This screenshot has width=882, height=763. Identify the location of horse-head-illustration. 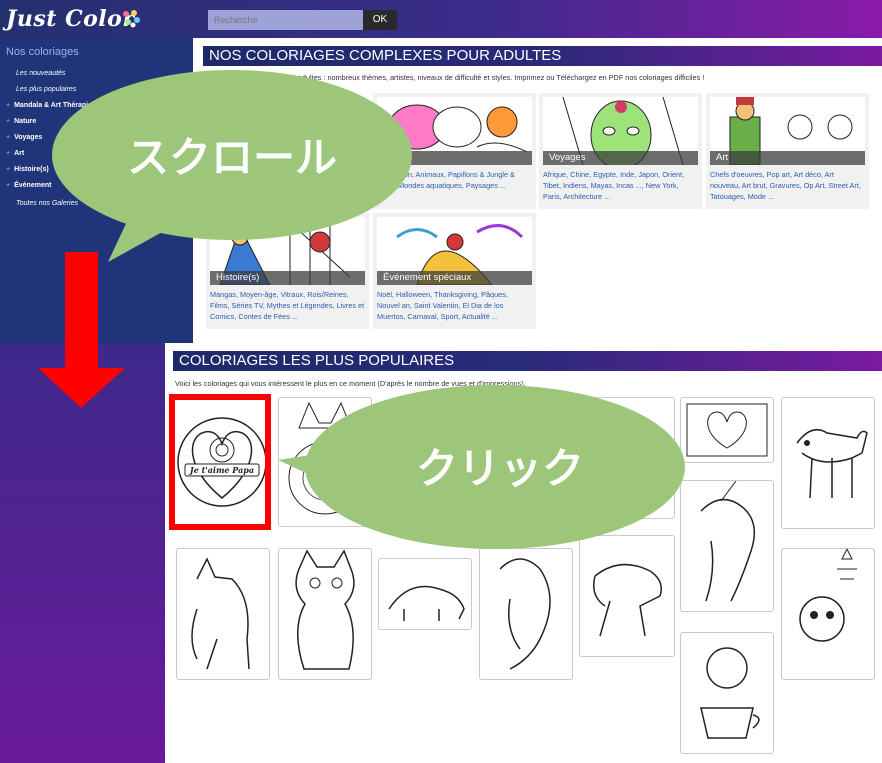
(525, 614).